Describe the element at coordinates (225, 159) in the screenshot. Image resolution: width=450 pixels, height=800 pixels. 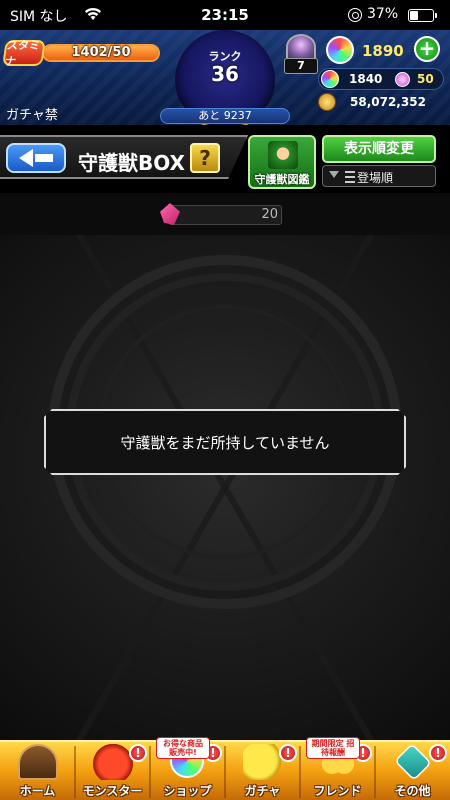
I see `title-row: 守護獣BOX ? 守護獣図鑑 表示順変更 登場順` at that location.